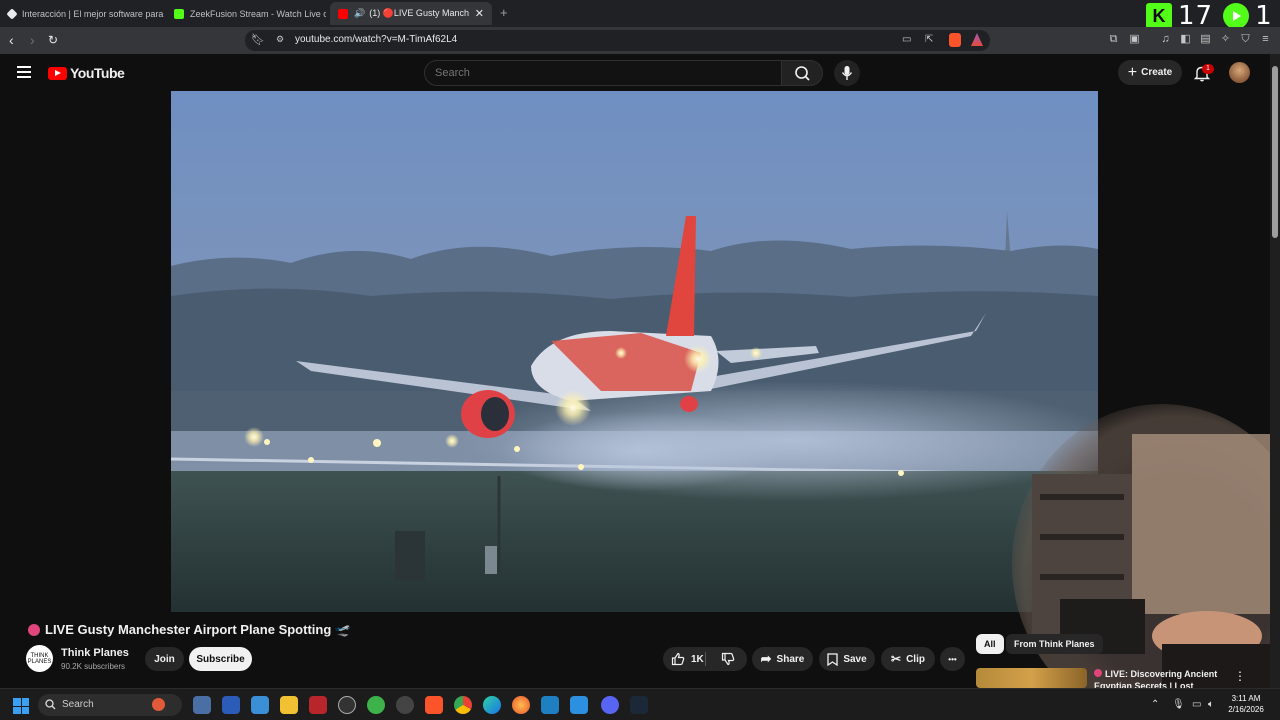 The image size is (1280, 720). What do you see at coordinates (847, 659) in the screenshot?
I see `save-button: Save` at bounding box center [847, 659].